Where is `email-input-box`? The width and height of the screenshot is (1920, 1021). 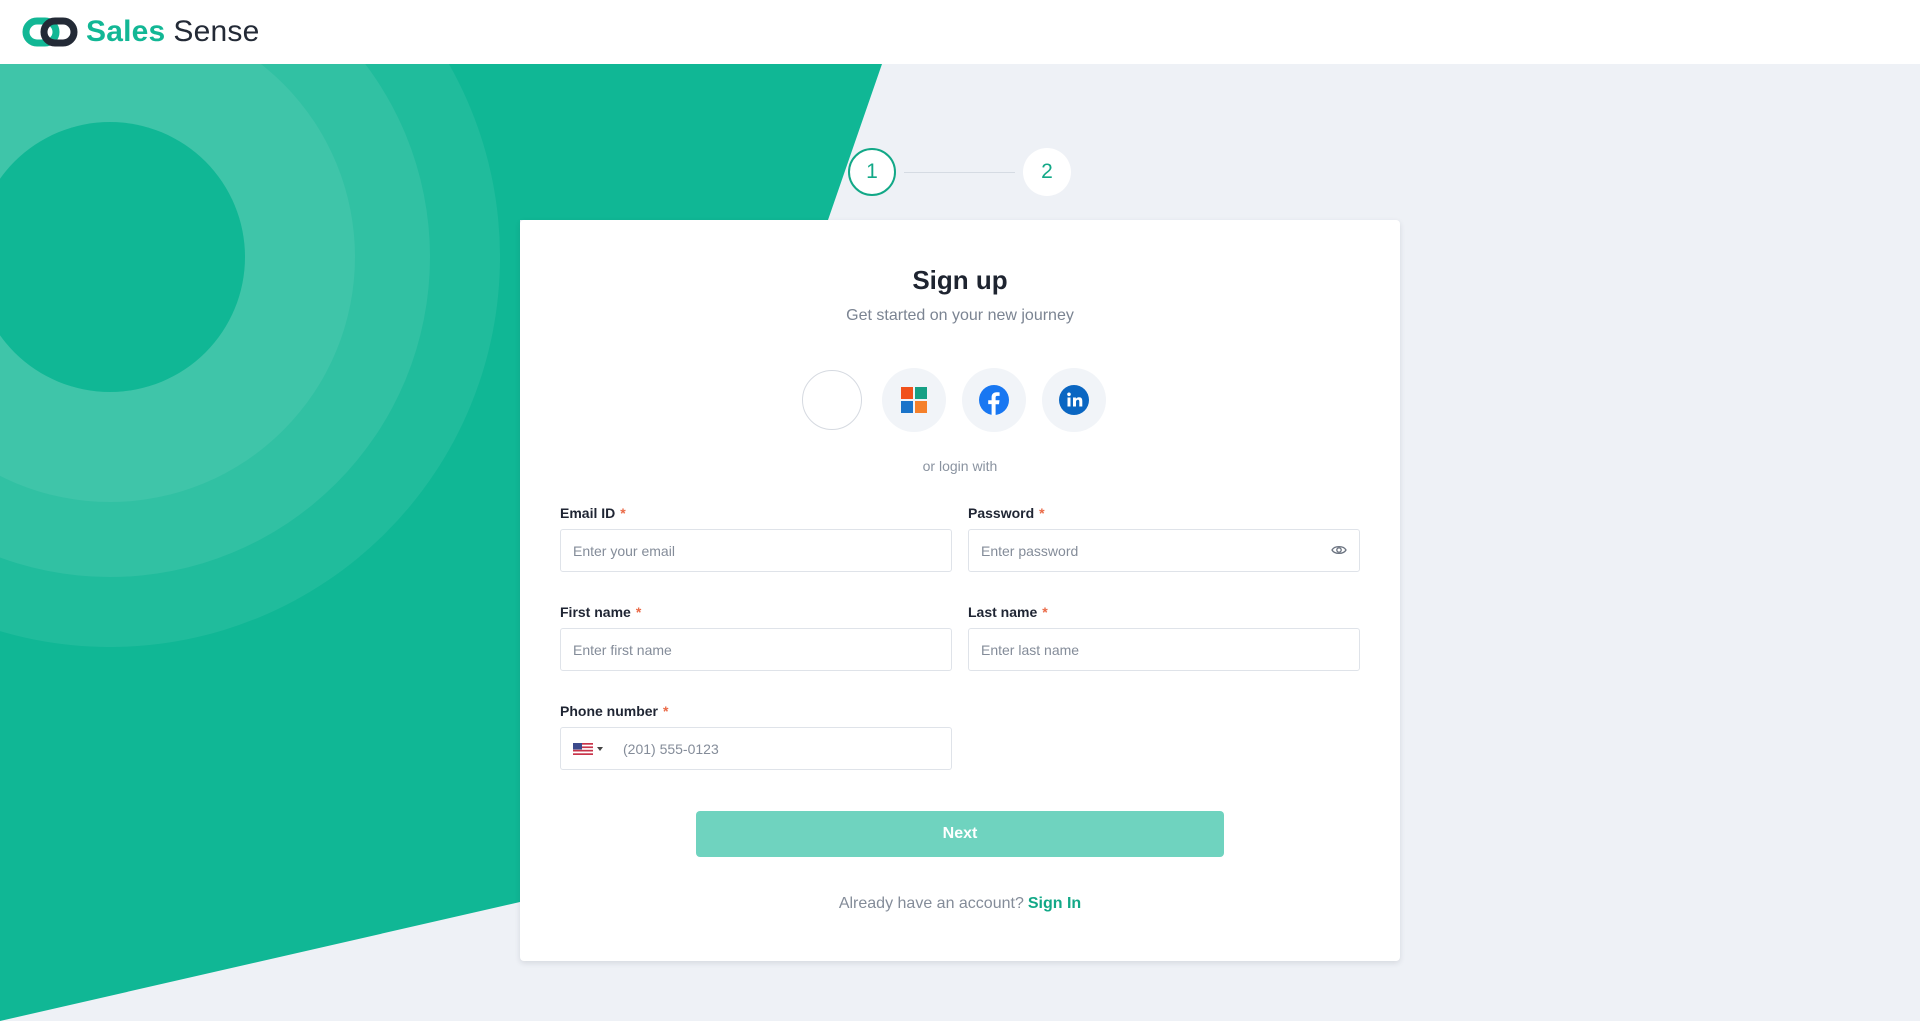
email-input-box is located at coordinates (756, 550).